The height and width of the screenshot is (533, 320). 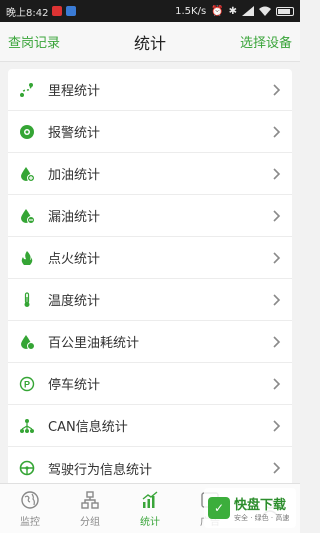 I want to click on list-item-label: 驾驶行为信息统计, so click(x=100, y=470).